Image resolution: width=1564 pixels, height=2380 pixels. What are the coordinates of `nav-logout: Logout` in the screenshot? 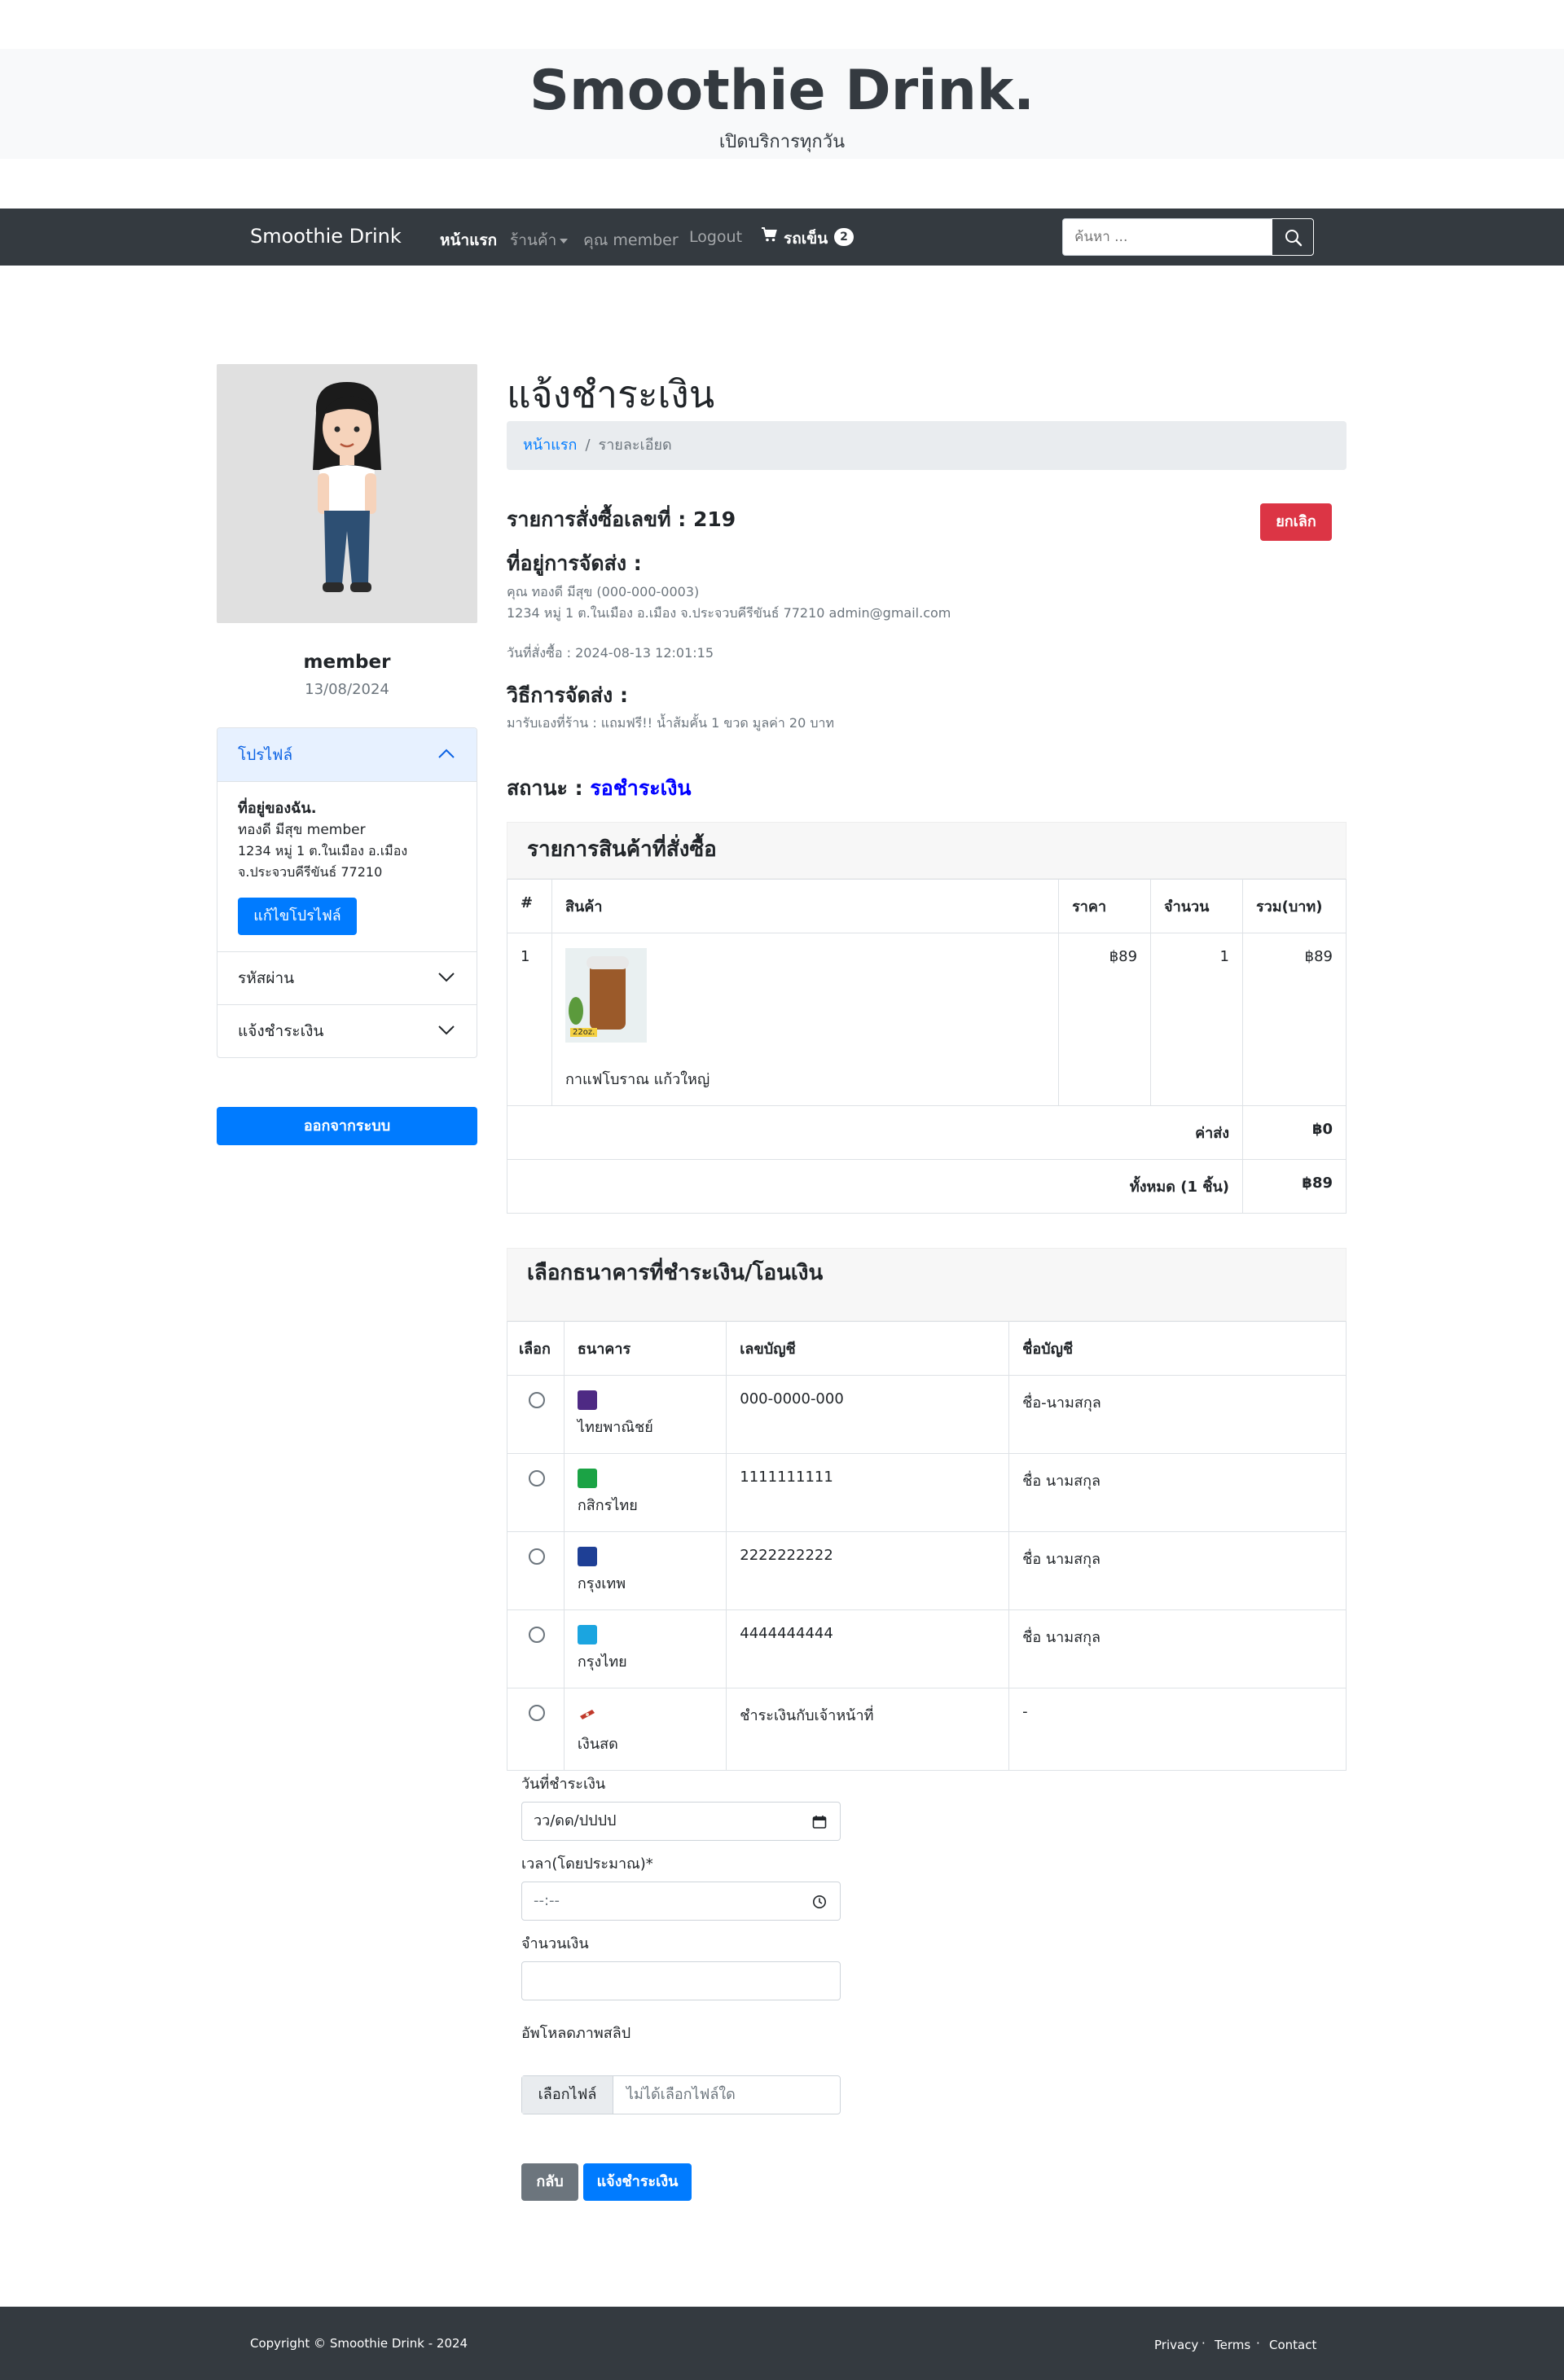 It's located at (715, 237).